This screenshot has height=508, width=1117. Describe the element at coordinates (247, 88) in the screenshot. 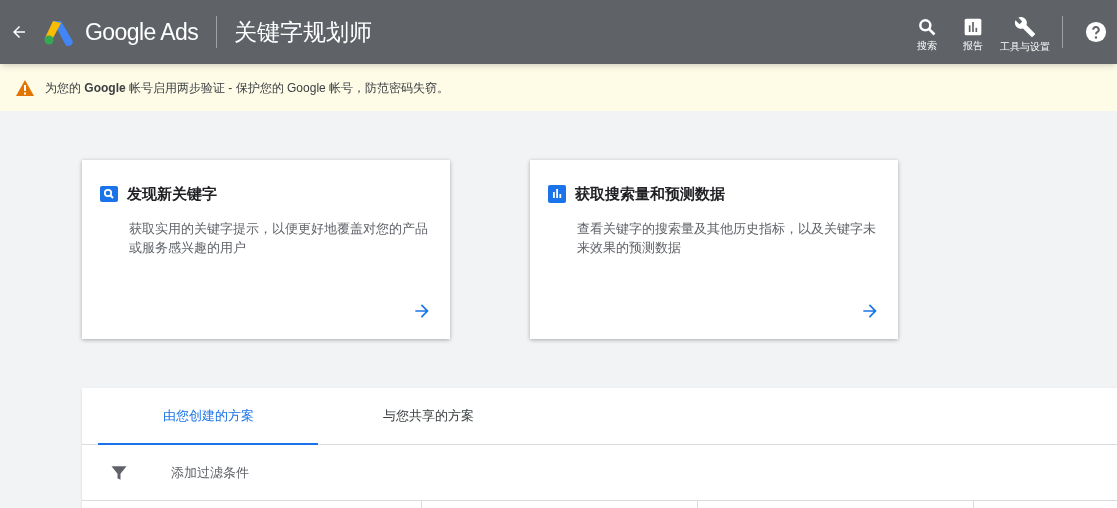

I see `banner-message: 为您的 Google 帐号启用两步验证 - 保护您的 Google 帐号，防范密码失窃。` at that location.